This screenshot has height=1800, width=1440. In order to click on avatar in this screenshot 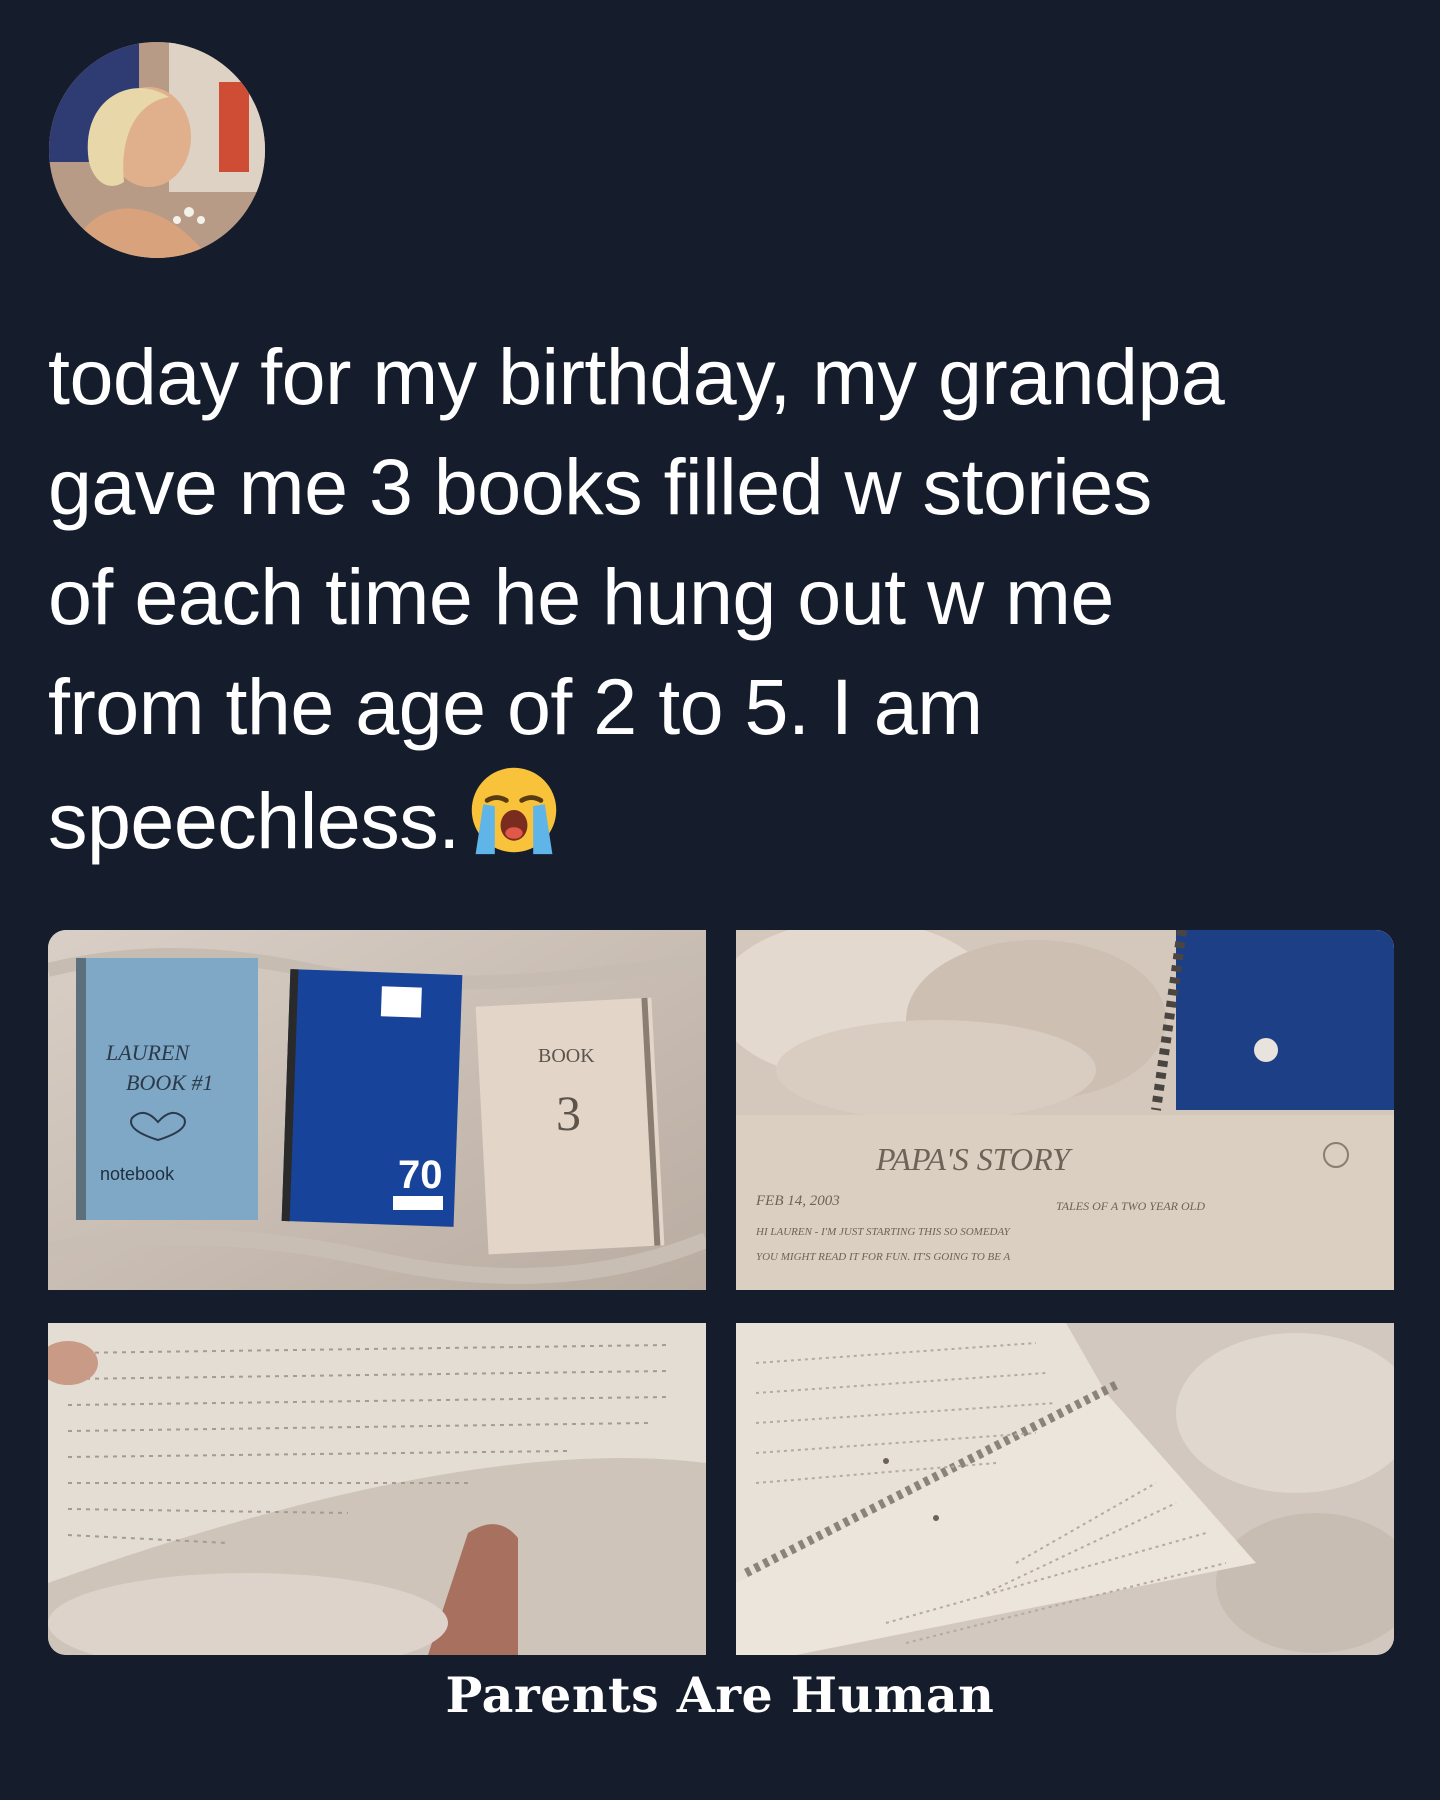, I will do `click(157, 150)`.